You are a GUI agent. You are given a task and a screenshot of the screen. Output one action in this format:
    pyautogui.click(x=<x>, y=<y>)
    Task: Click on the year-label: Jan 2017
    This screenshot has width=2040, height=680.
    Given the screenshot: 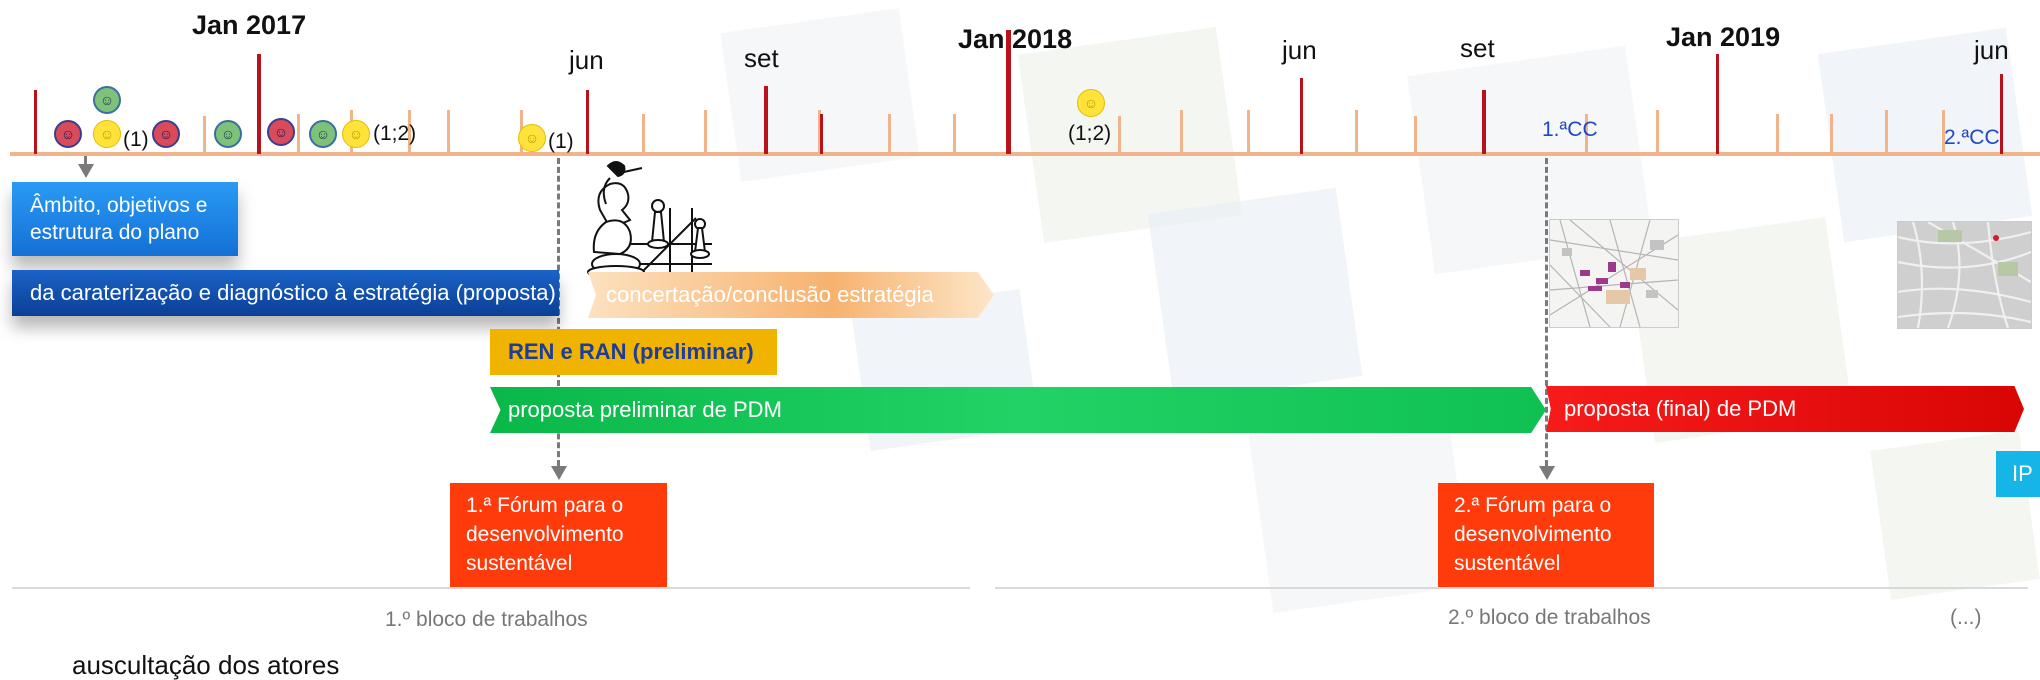 What is the action you would take?
    pyautogui.click(x=249, y=25)
    